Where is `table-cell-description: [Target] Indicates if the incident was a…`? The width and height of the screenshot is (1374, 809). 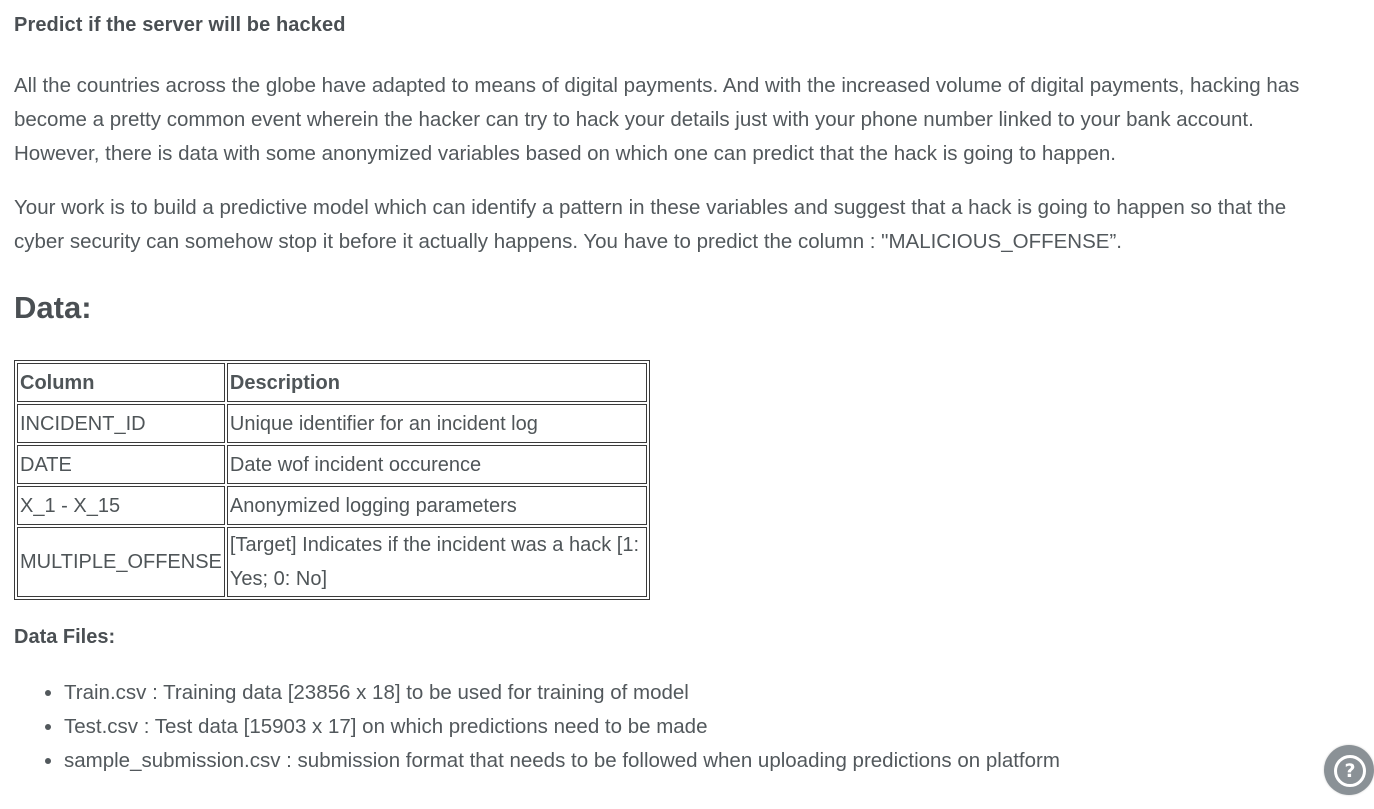 table-cell-description: [Target] Indicates if the incident was a… is located at coordinates (436, 562).